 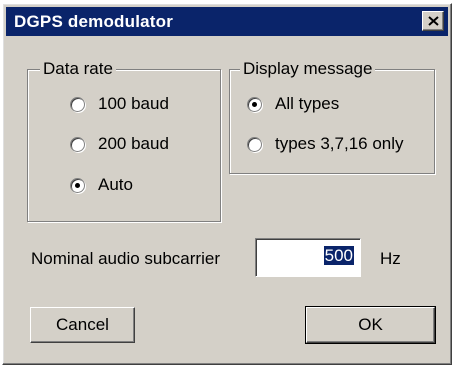 I want to click on subcarrier-value: 500, so click(x=338, y=255).